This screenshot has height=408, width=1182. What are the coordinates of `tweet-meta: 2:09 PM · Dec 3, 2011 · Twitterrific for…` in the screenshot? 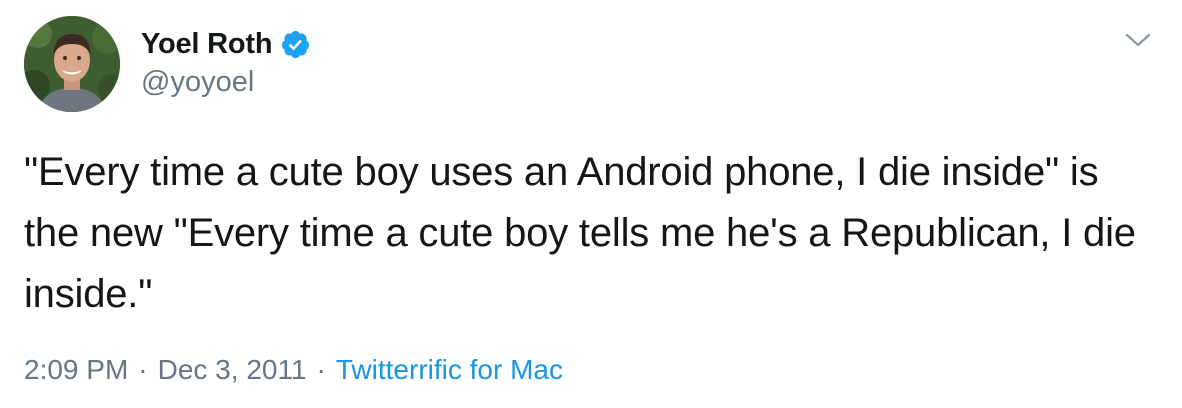 It's located at (293, 370).